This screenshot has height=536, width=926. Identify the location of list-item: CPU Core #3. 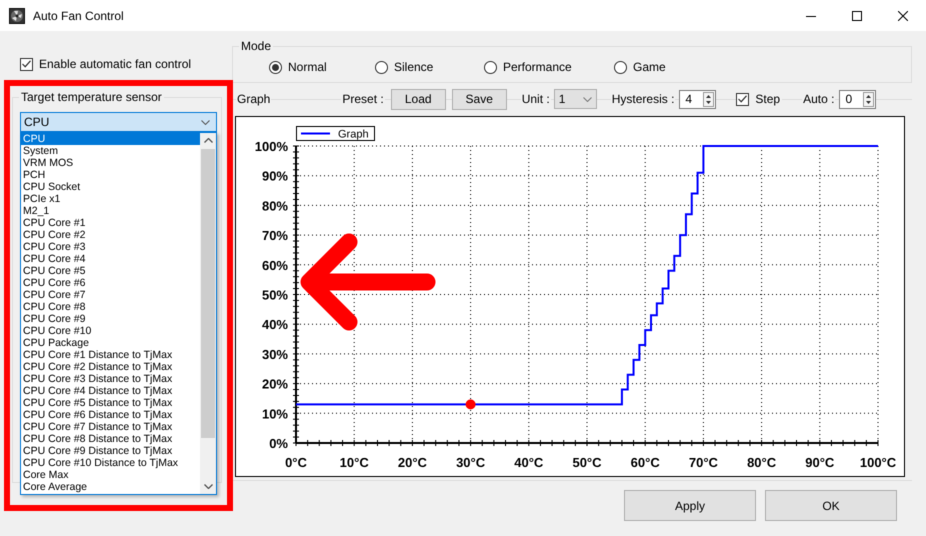
(110, 247).